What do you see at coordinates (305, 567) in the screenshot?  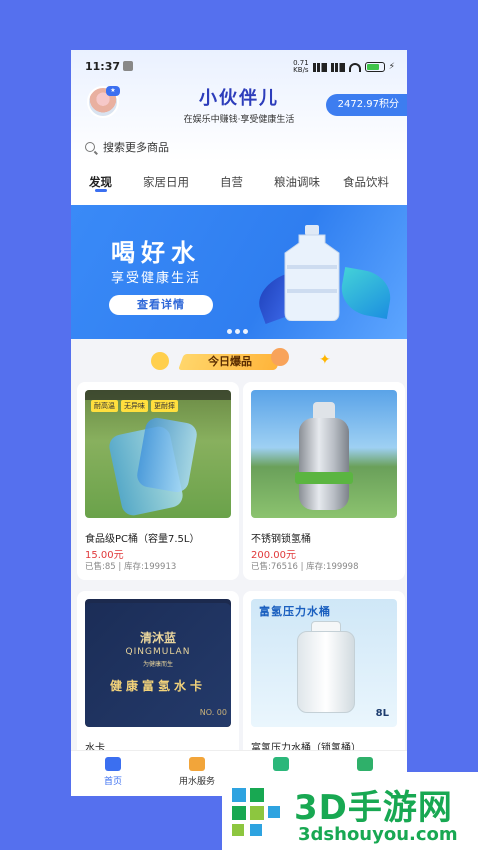 I see `product-stats: 已售:76516 | 库存:199998` at bounding box center [305, 567].